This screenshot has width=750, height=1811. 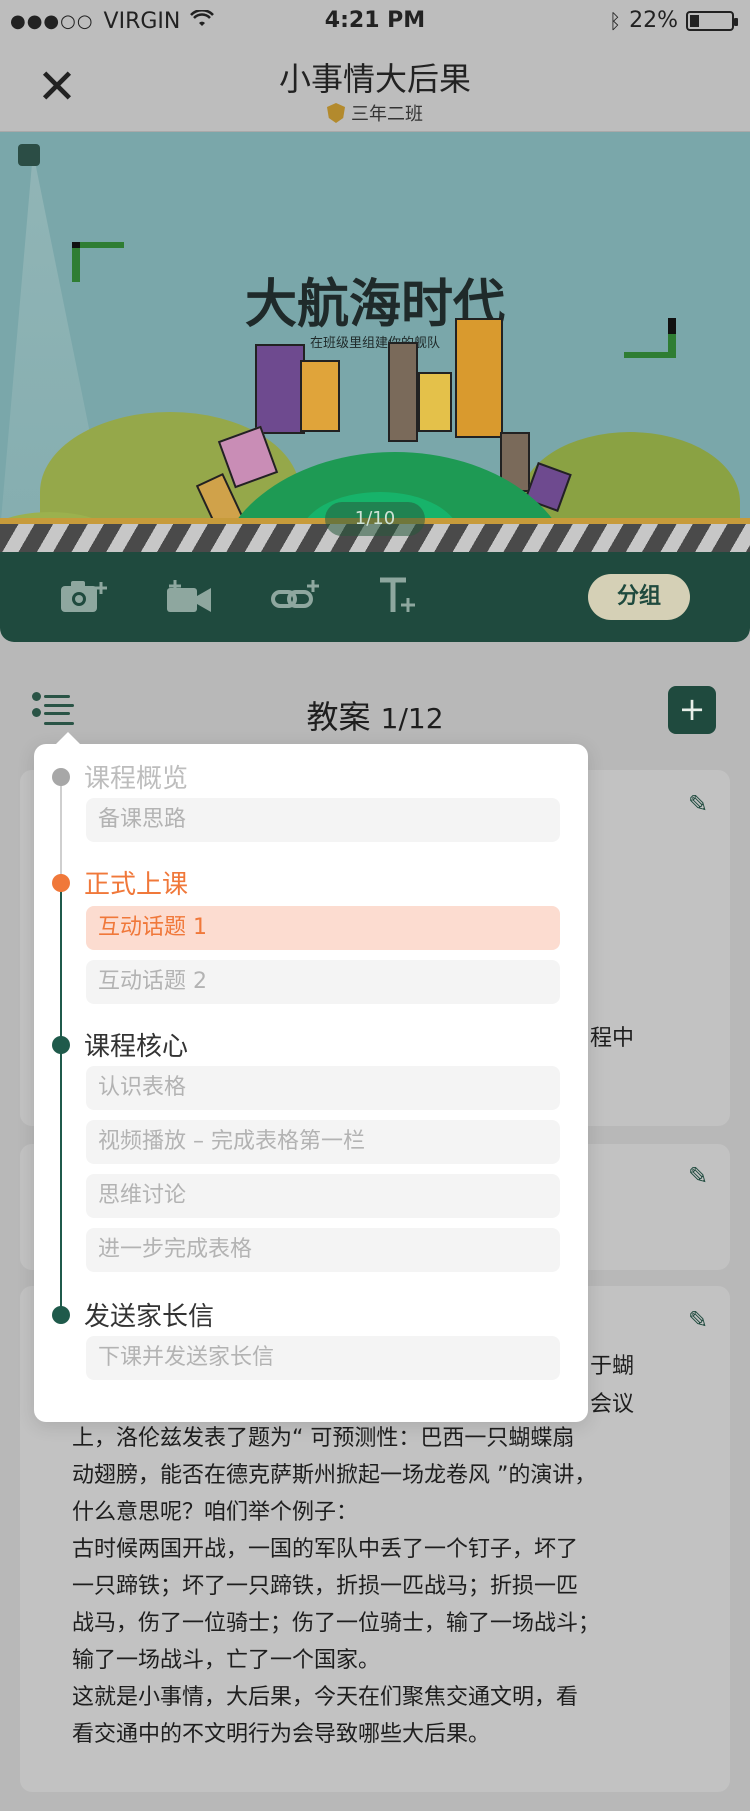 I want to click on section-title: 课程概览, so click(x=136, y=776).